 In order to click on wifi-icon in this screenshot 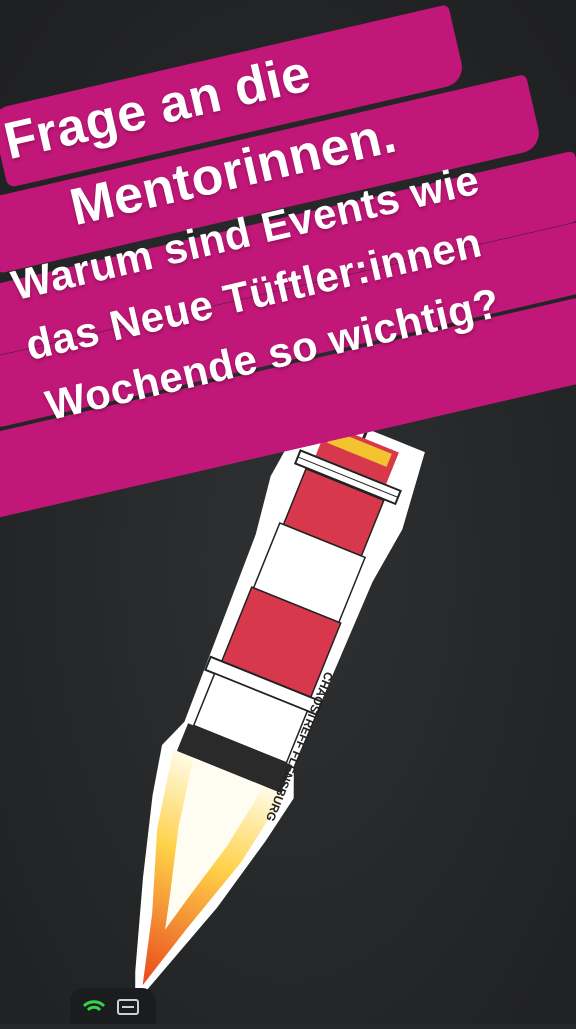, I will do `click(94, 1006)`.